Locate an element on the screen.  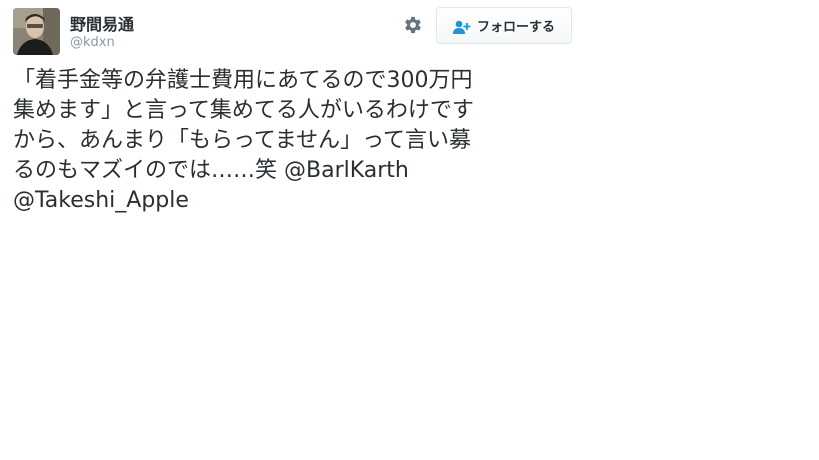
avatar is located at coordinates (36, 31).